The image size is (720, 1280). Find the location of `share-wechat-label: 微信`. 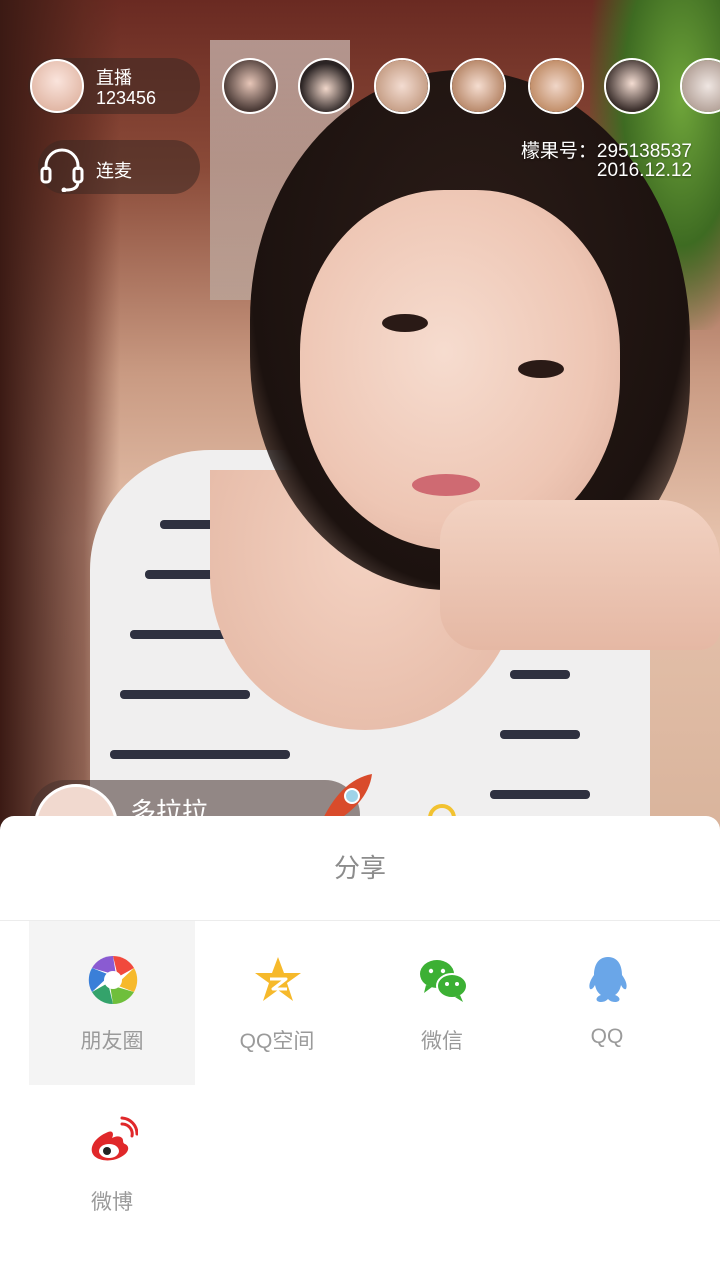

share-wechat-label: 微信 is located at coordinates (442, 1041).